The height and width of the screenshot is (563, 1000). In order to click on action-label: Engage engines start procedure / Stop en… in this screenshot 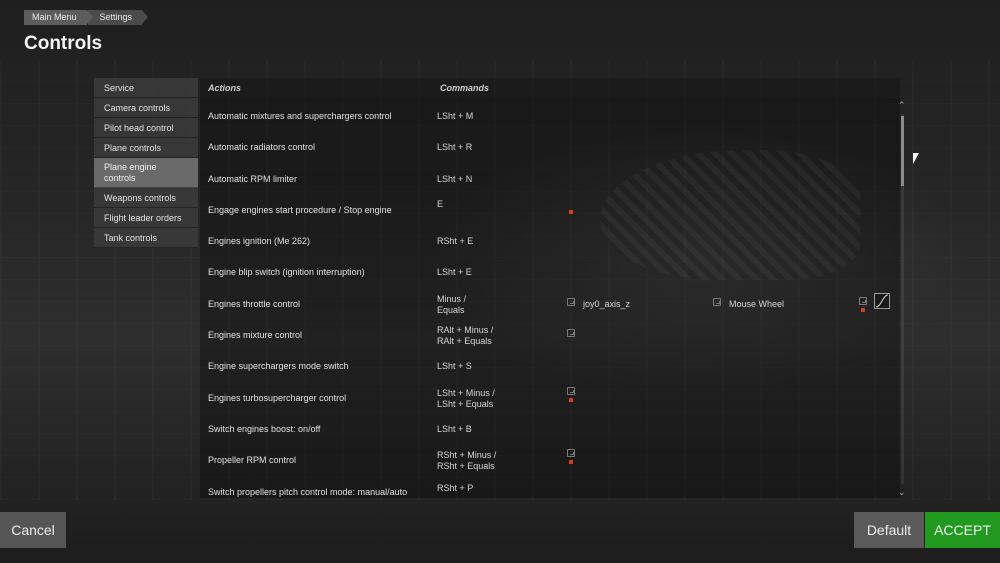, I will do `click(300, 209)`.